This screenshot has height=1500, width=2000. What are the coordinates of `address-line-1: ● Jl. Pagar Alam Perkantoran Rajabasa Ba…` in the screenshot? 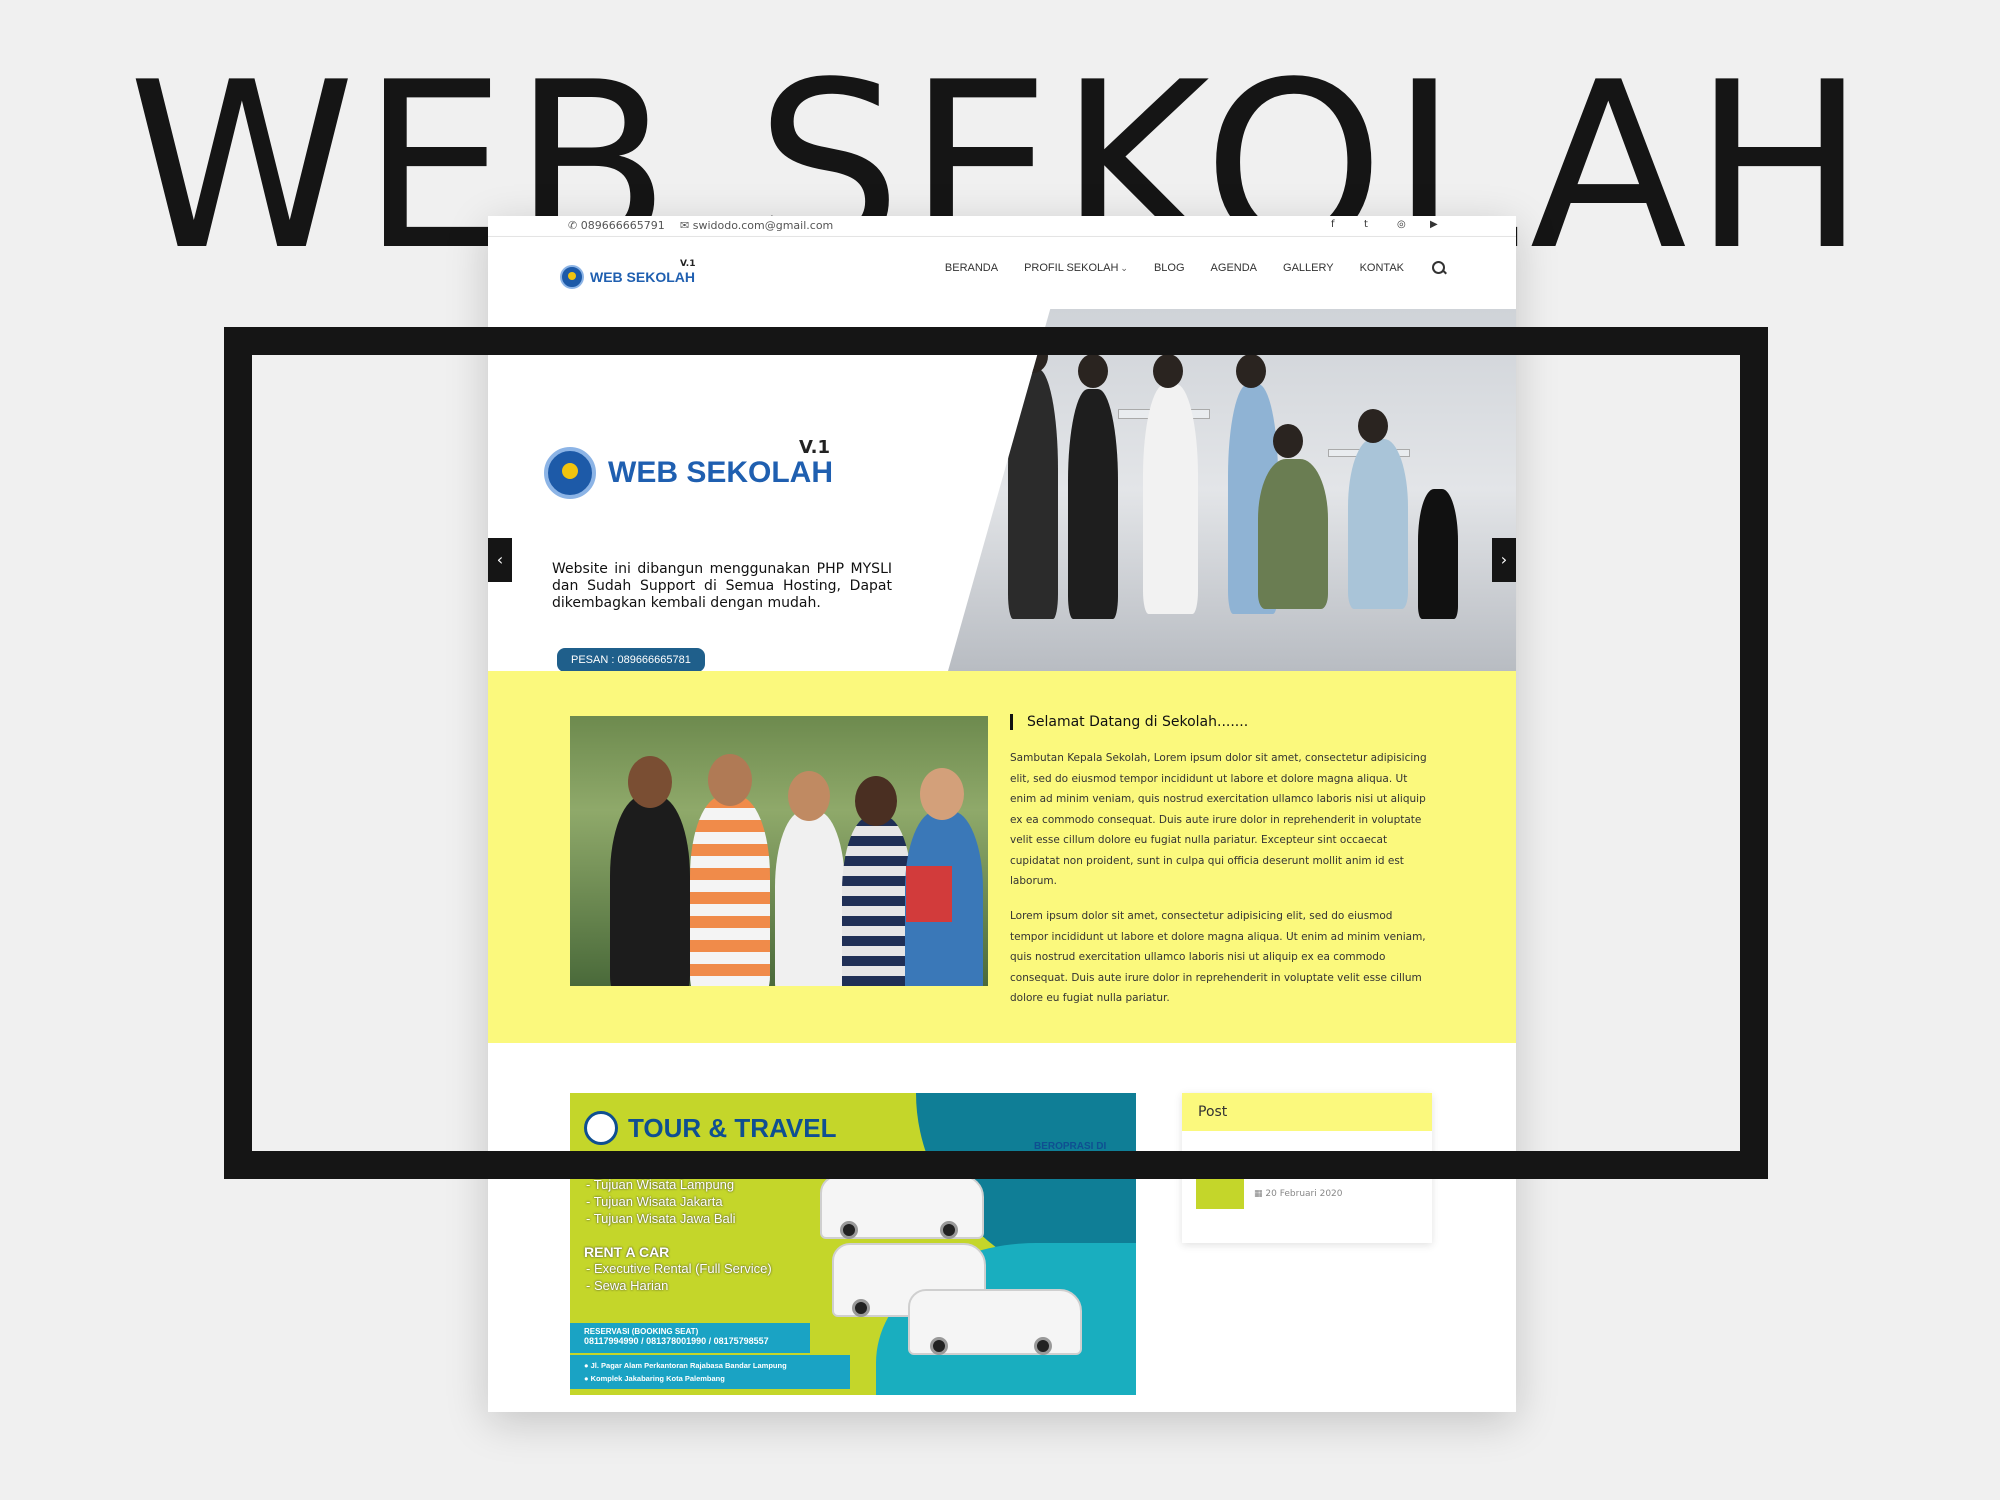 It's located at (685, 1365).